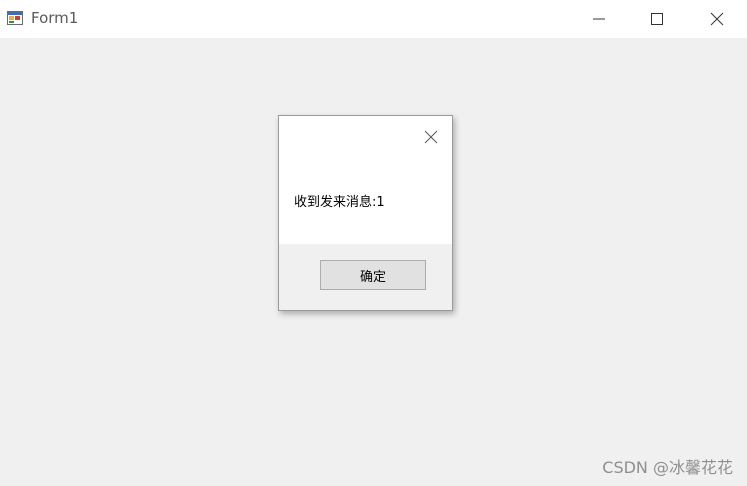  I want to click on close-button, so click(717, 19).